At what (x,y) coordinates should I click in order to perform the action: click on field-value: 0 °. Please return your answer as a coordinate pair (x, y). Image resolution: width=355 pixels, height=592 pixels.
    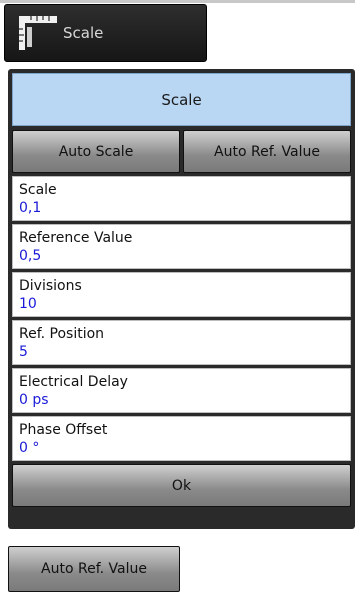
    Looking at the image, I should click on (29, 447).